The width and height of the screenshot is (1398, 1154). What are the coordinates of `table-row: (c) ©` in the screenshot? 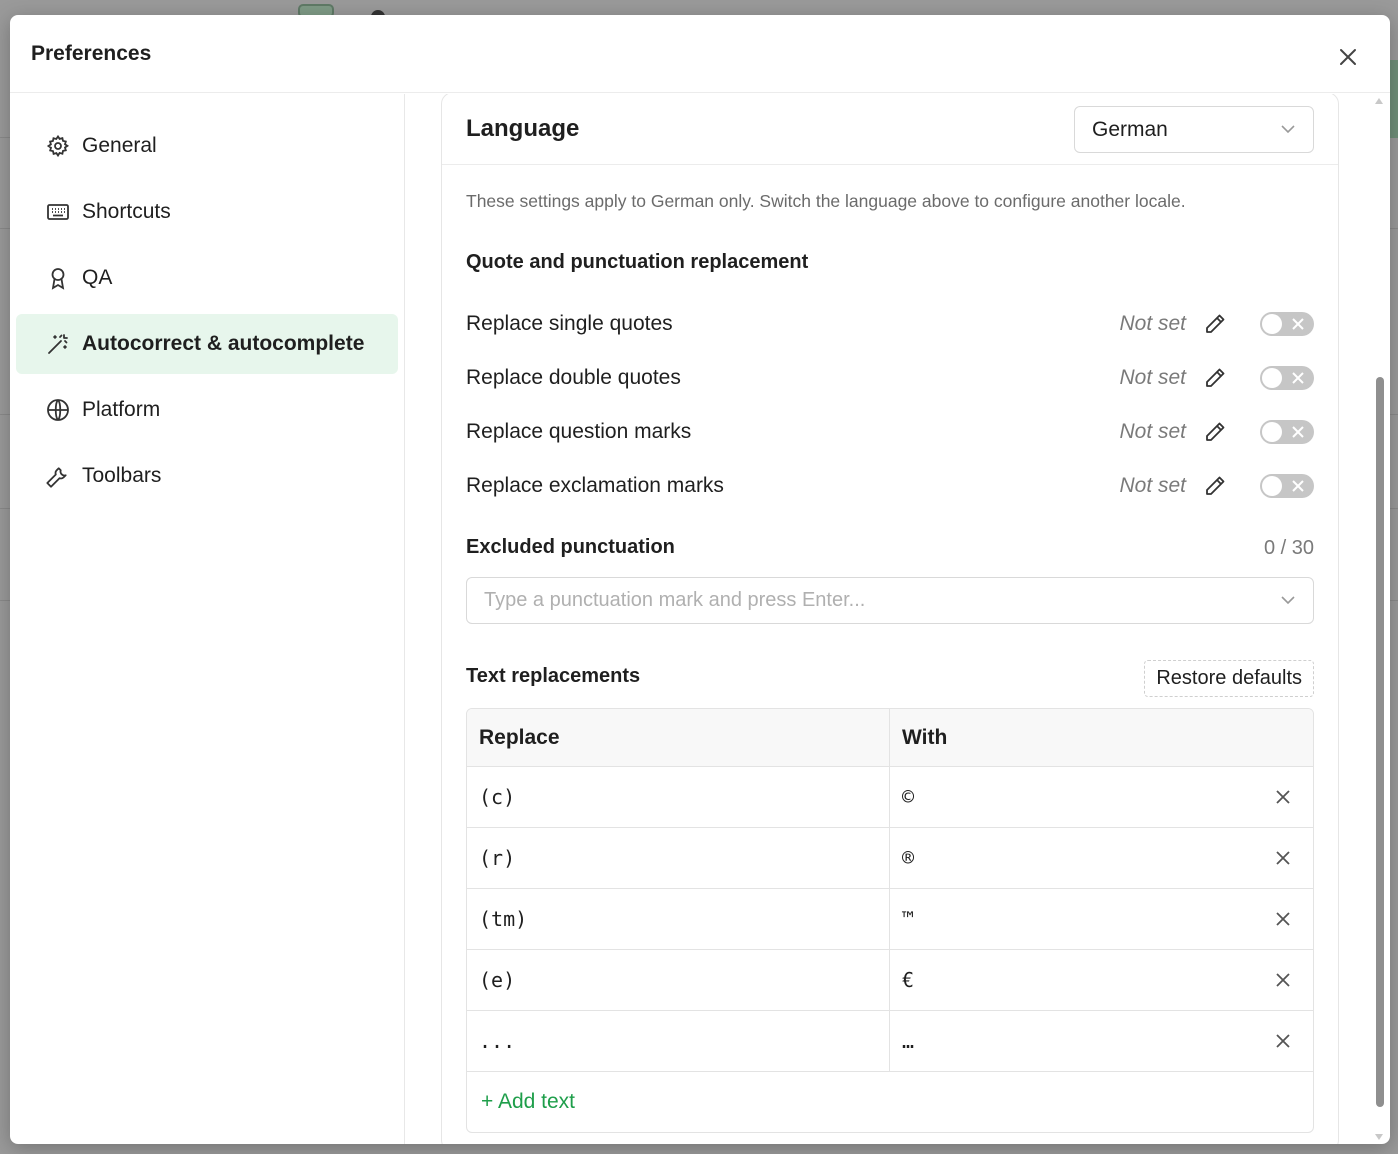 It's located at (890, 797).